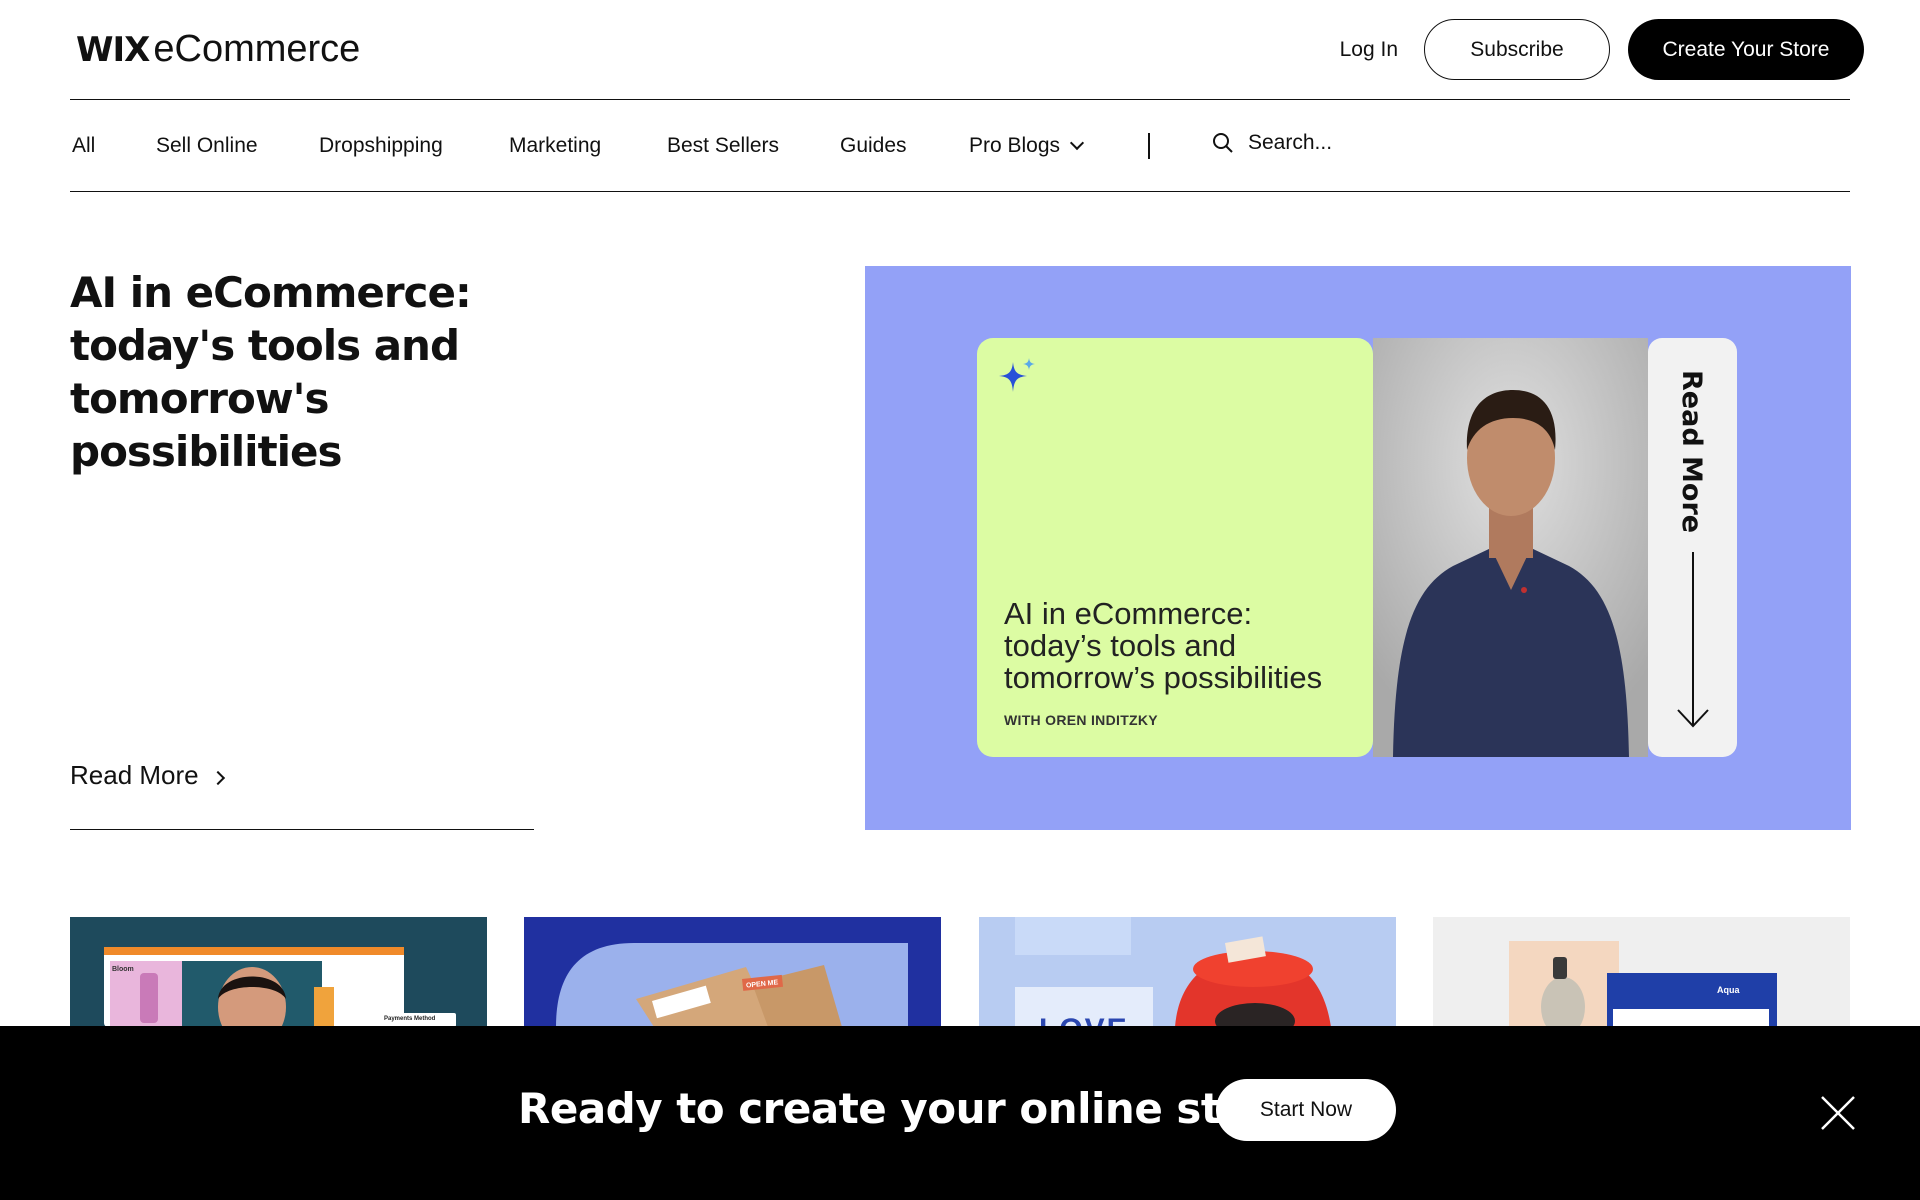 Image resolution: width=1920 pixels, height=1200 pixels. What do you see at coordinates (1149, 146) in the screenshot?
I see `nav-divider` at bounding box center [1149, 146].